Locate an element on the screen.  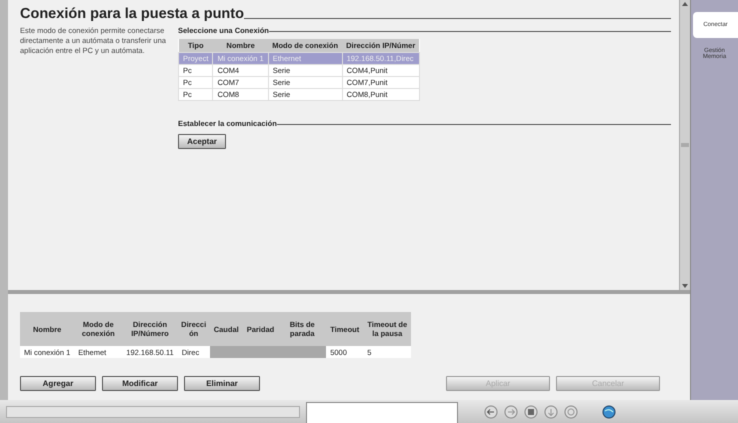
page-title: Conexión para la puesta a punto is located at coordinates (132, 14).